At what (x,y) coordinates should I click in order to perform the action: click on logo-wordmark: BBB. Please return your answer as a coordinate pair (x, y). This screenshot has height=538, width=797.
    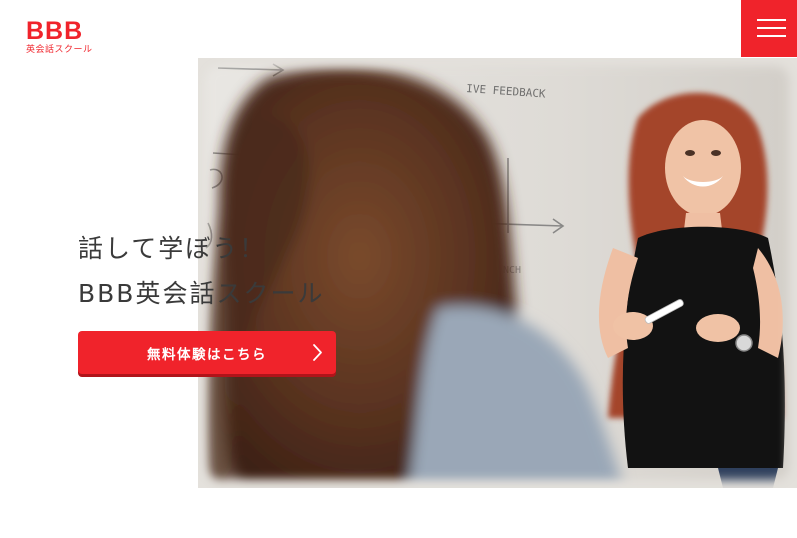
    Looking at the image, I should click on (55, 31).